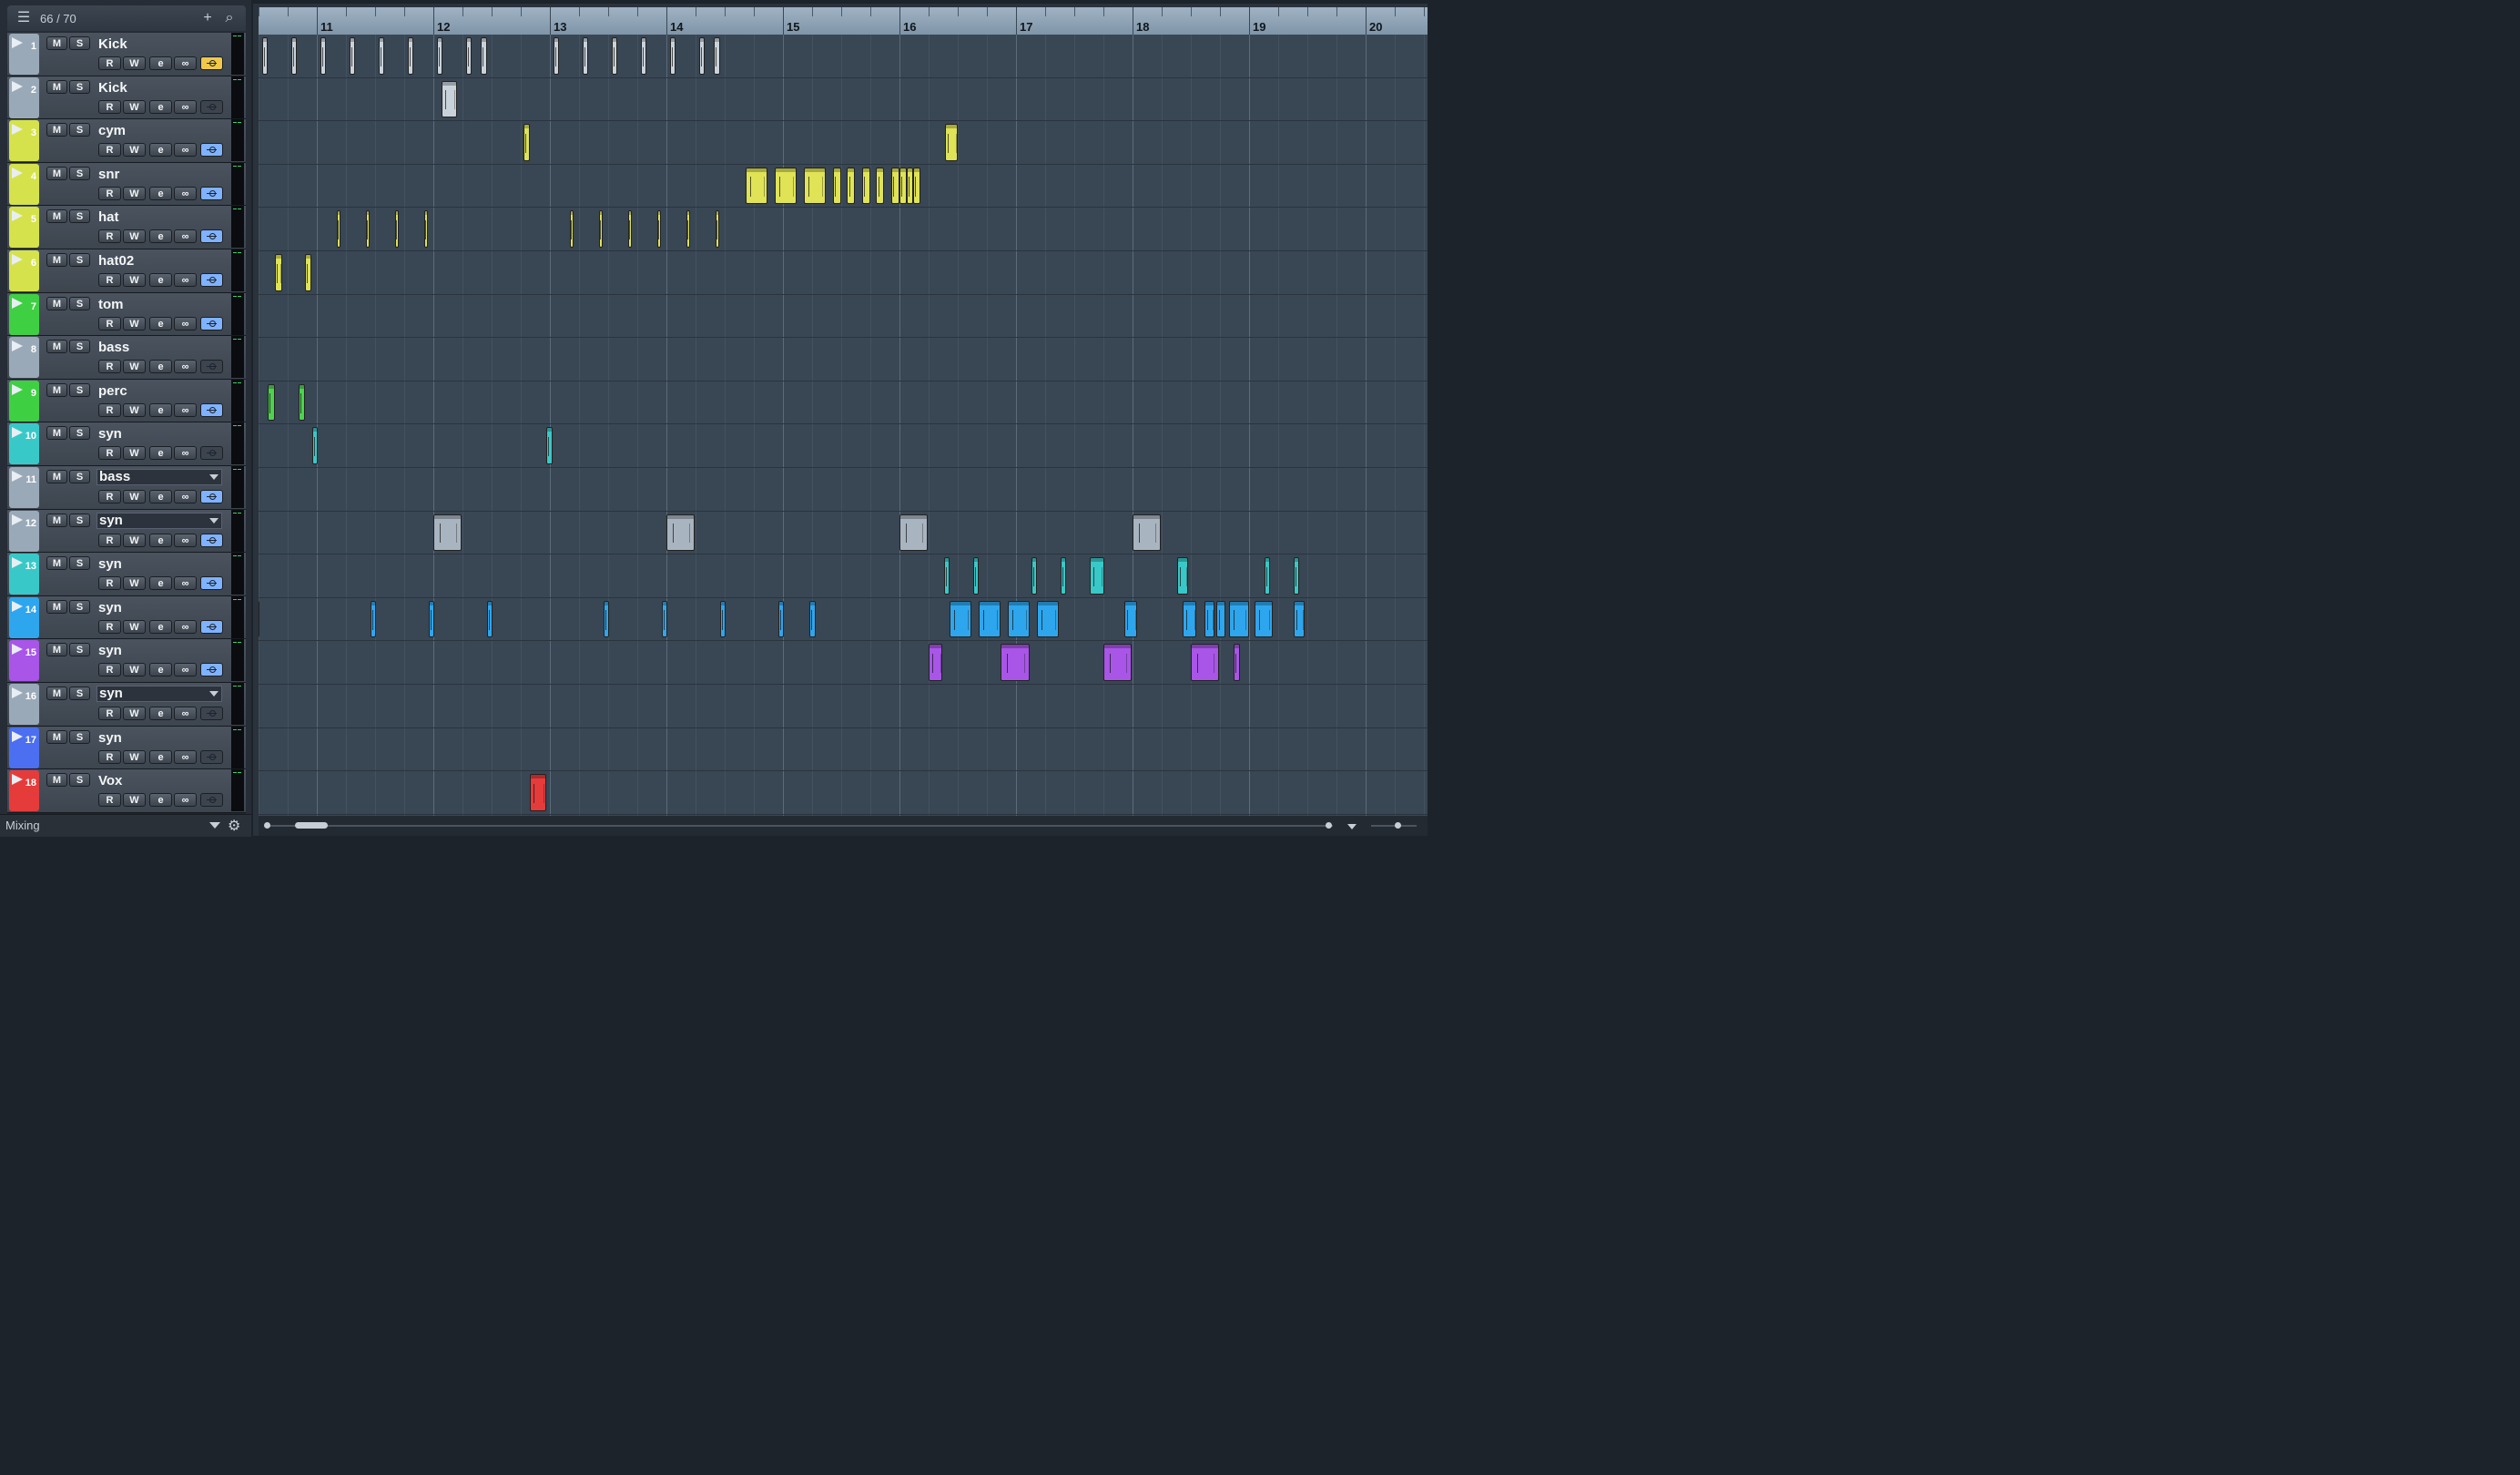 The image size is (2520, 1475). Describe the element at coordinates (126, 444) in the screenshot. I see `track-header: 10 M S R We ∞ syn` at that location.